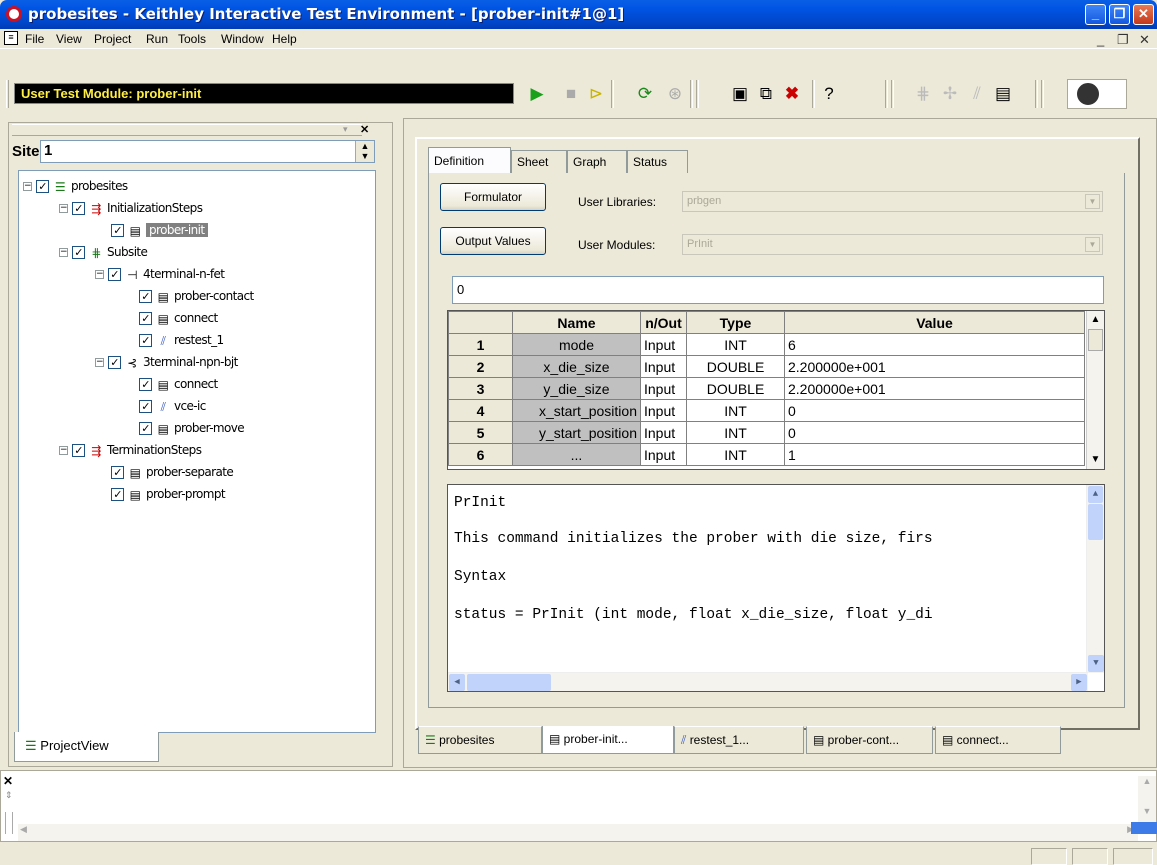 The height and width of the screenshot is (865, 1157). Describe the element at coordinates (597, 162) in the screenshot. I see `tab-graph: Graph` at that location.